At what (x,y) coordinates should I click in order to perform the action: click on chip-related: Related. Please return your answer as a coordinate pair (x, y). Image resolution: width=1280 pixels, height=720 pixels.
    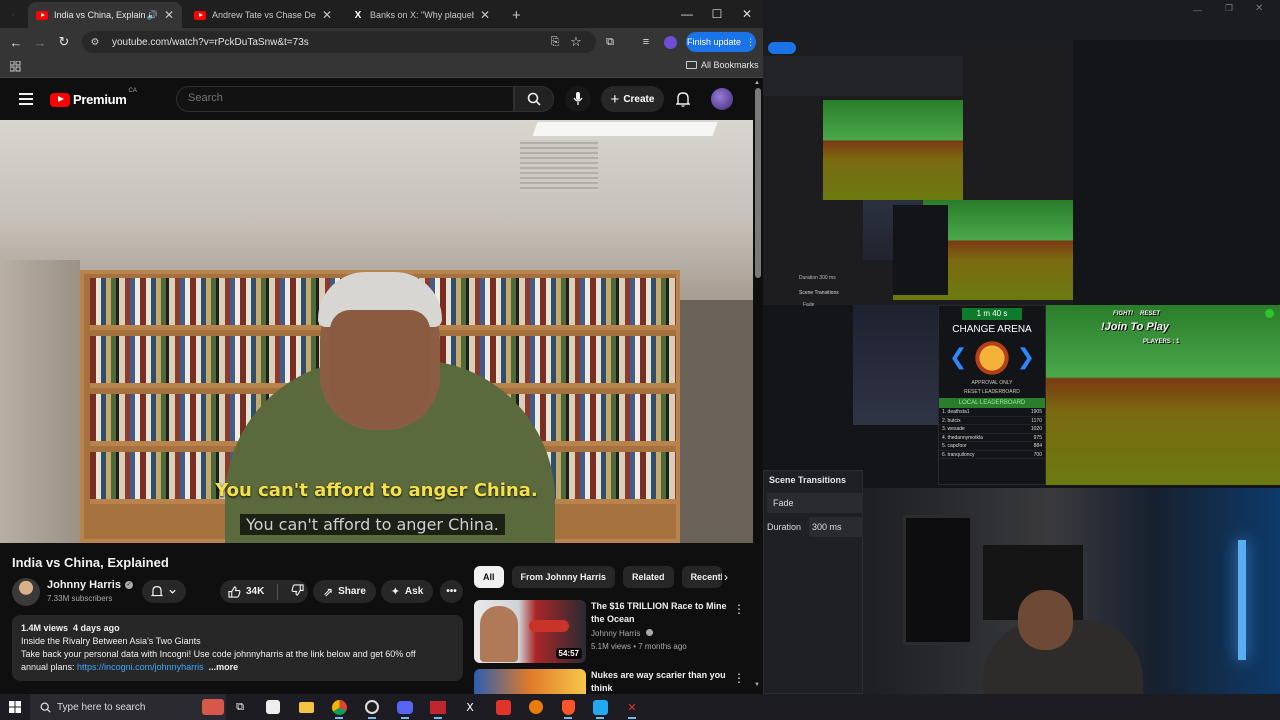
    Looking at the image, I should click on (648, 577).